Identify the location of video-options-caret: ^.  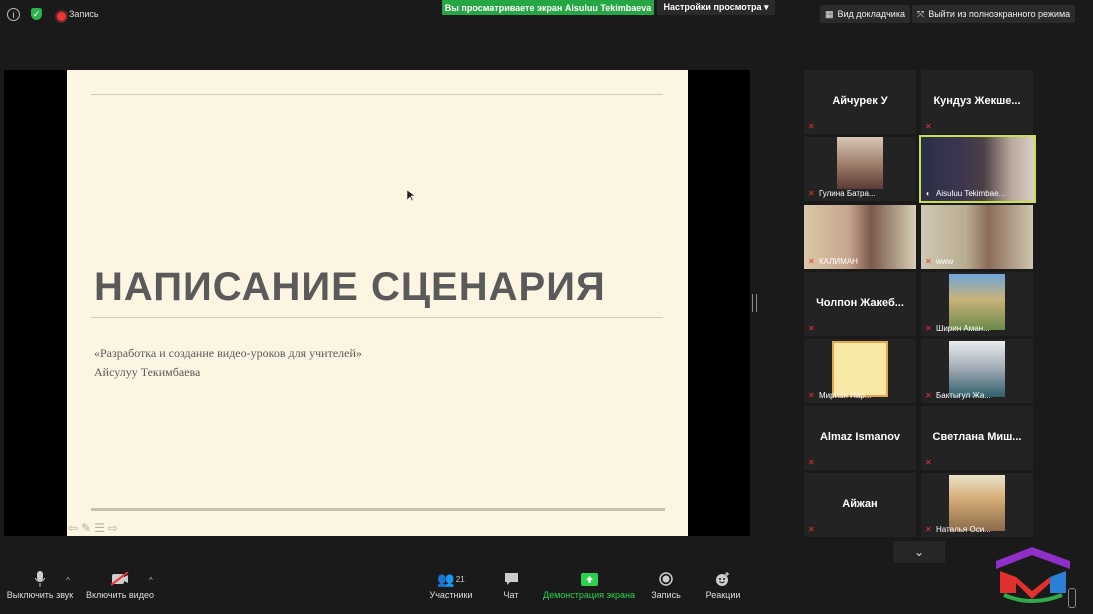
(151, 580).